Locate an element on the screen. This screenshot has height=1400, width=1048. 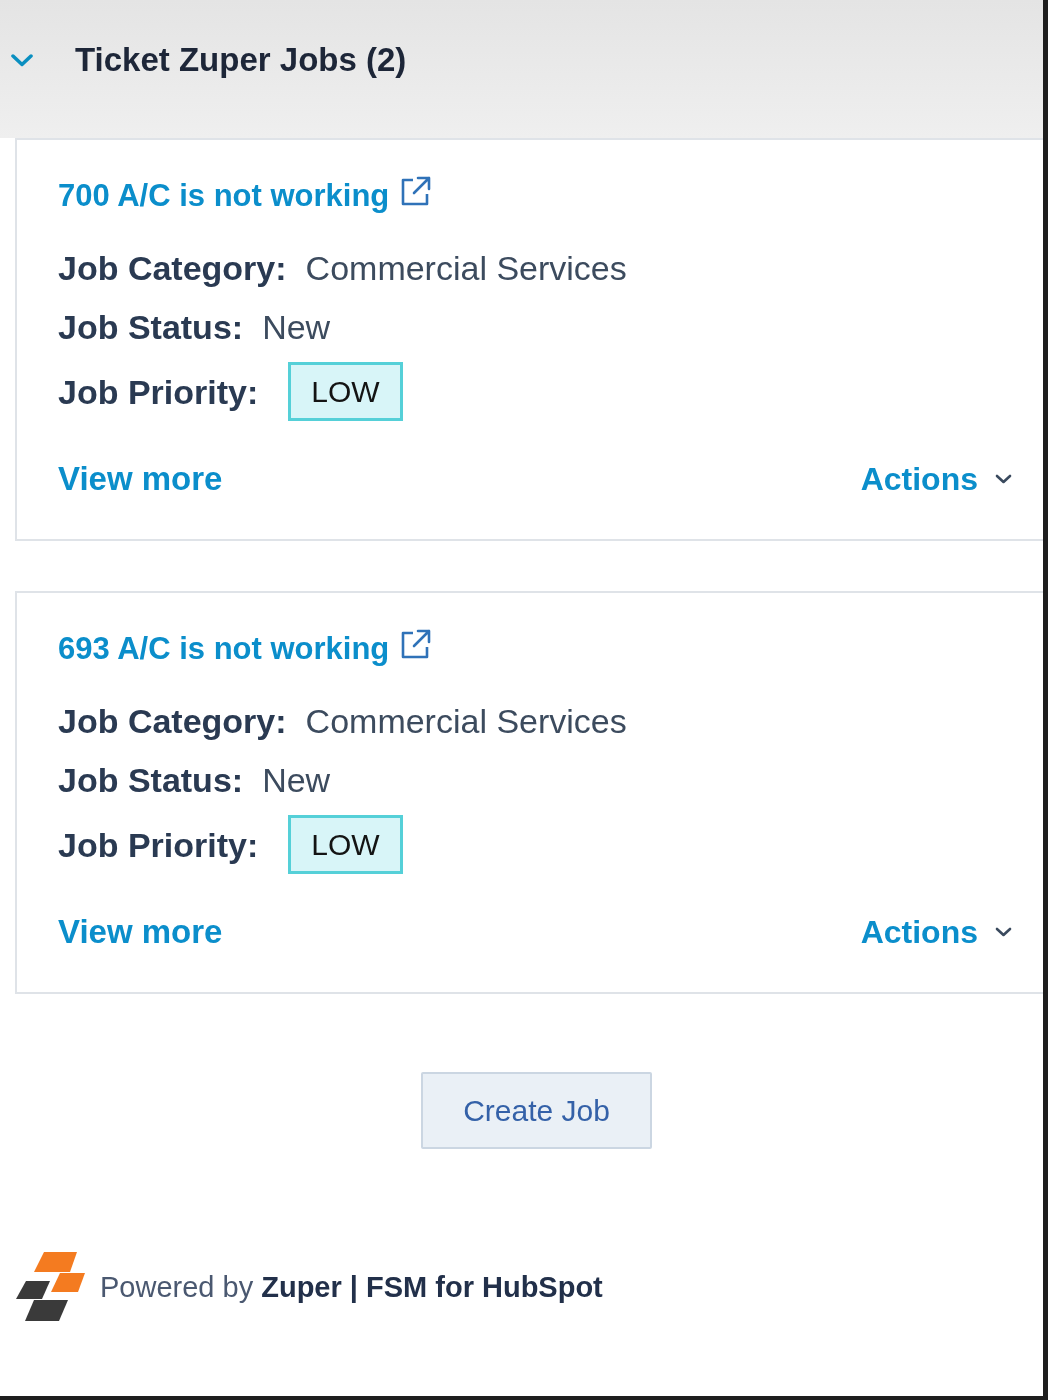
job-title-link: 700 A/C is not working is located at coordinates (245, 196).